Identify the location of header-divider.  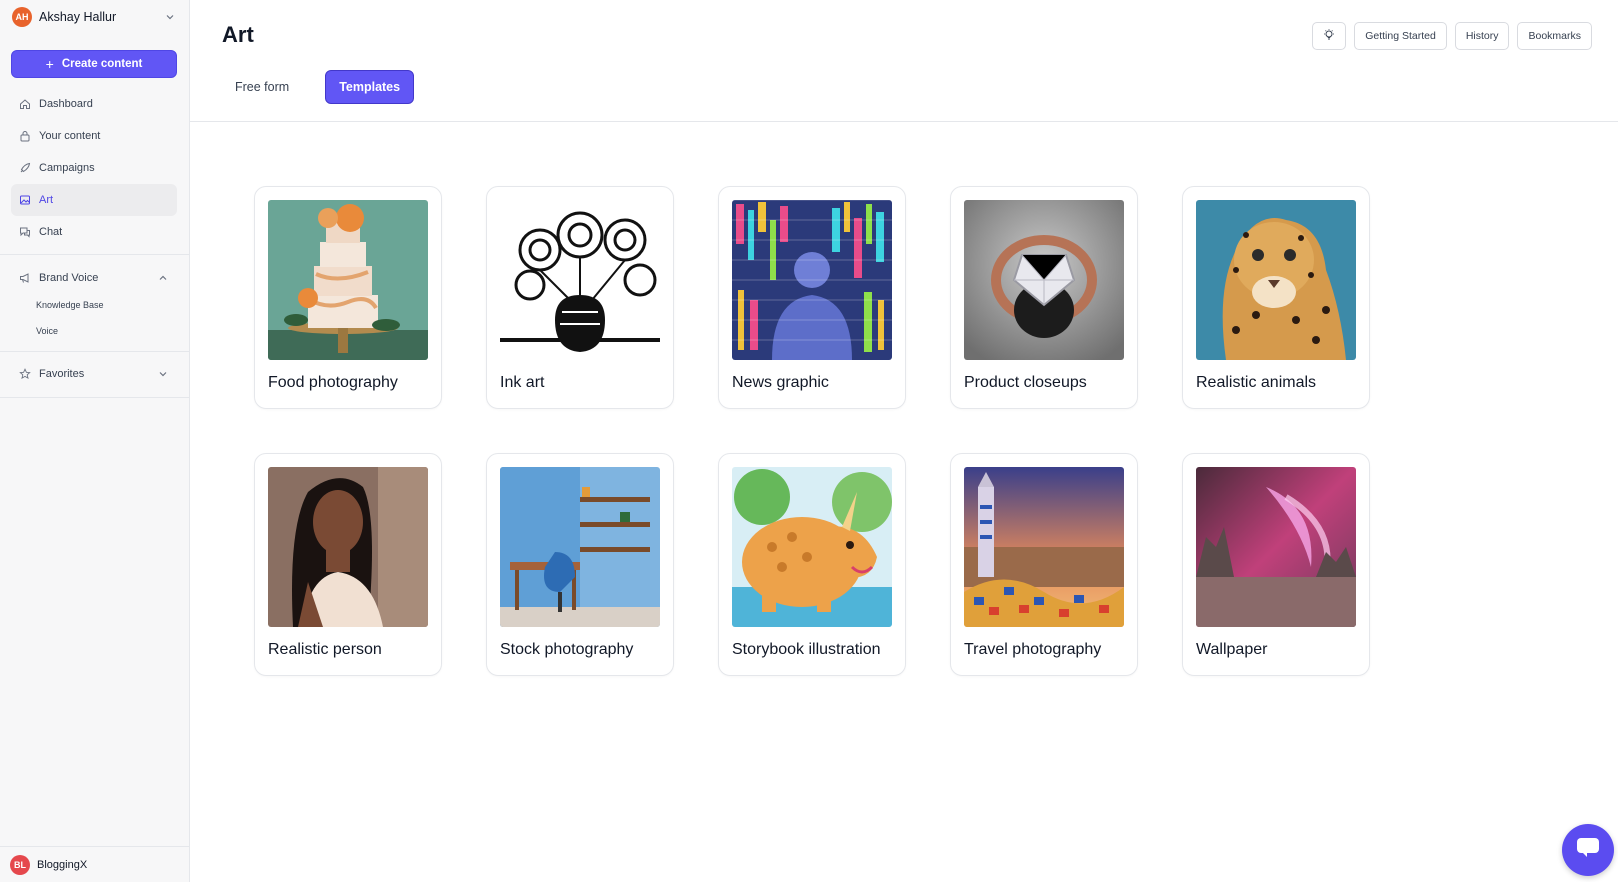
(904, 121).